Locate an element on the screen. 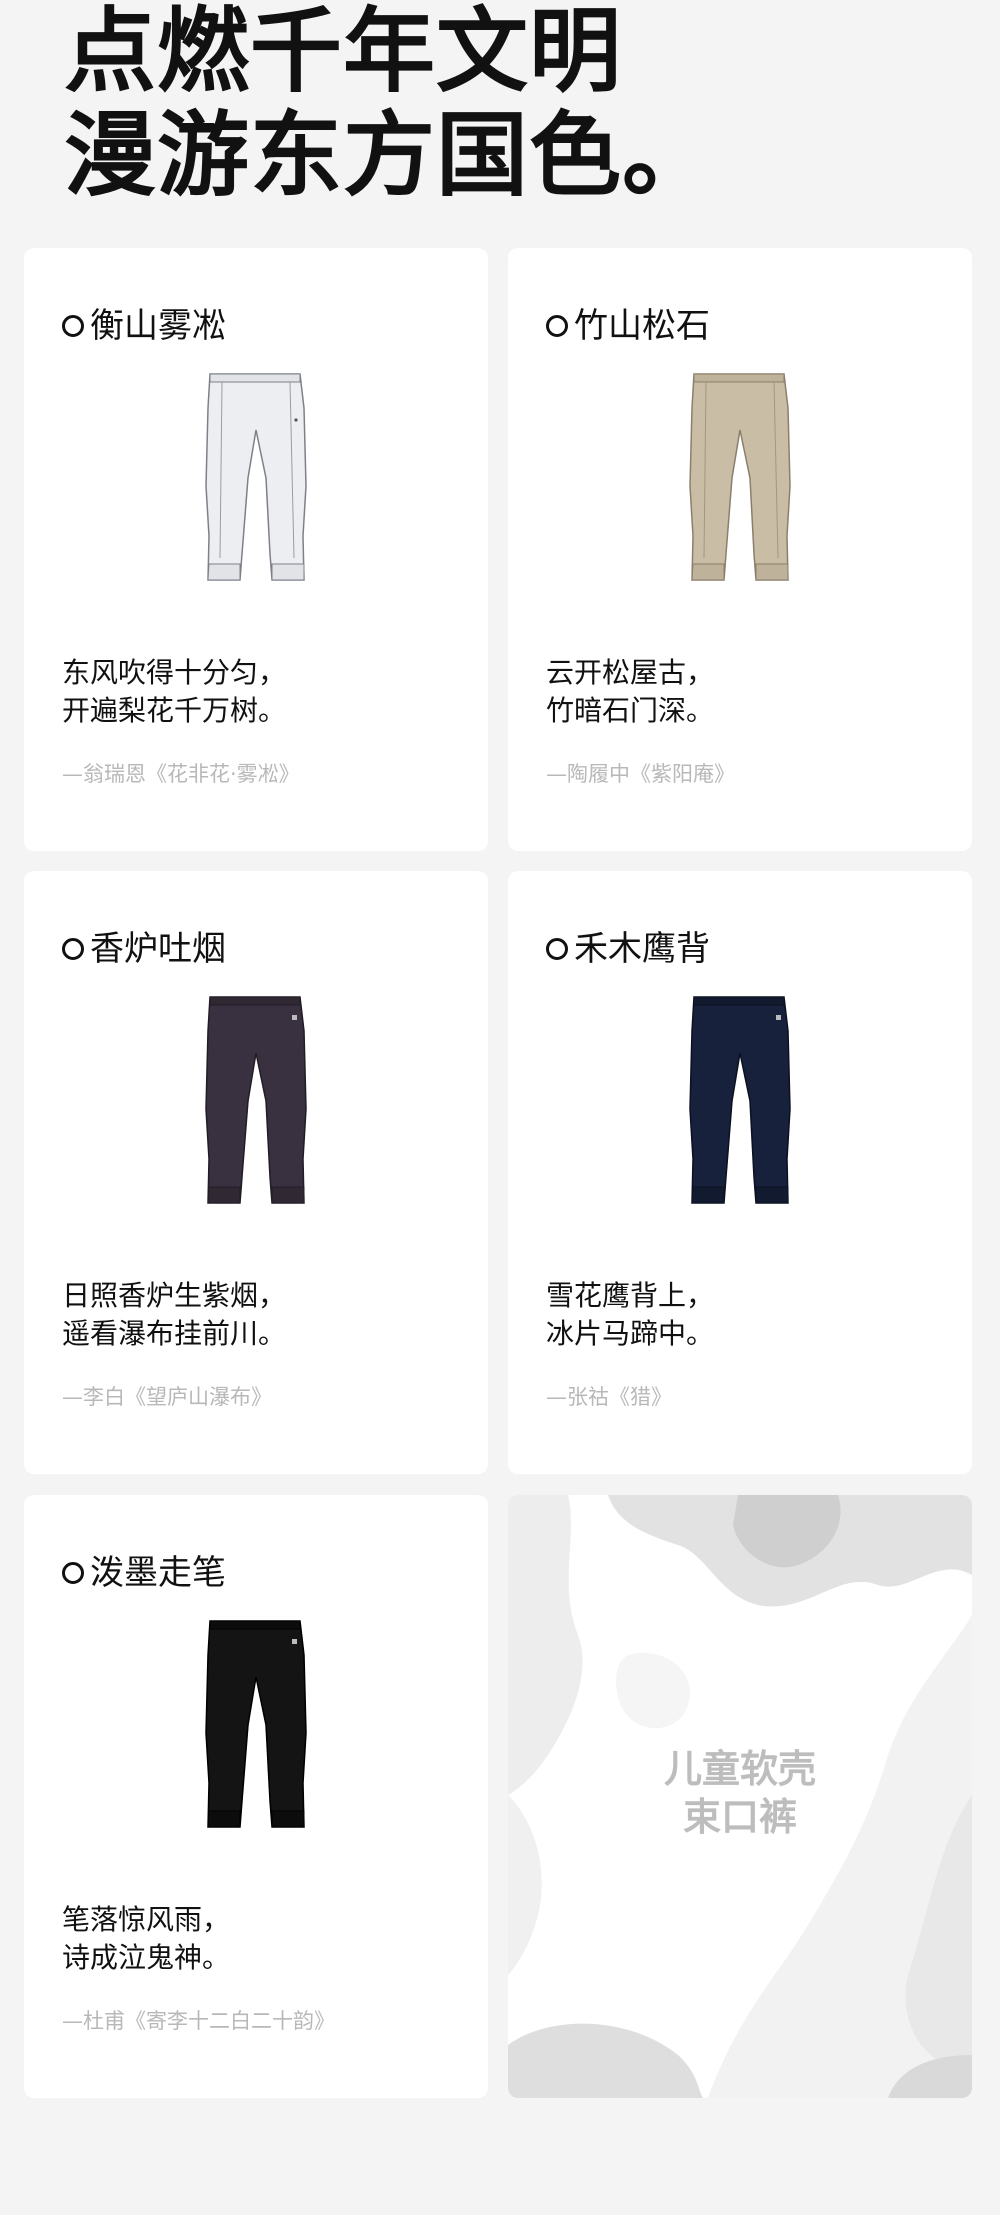 The width and height of the screenshot is (1000, 2215). poem-source: —李白《望庐山瀑布》 is located at coordinates (167, 1397).